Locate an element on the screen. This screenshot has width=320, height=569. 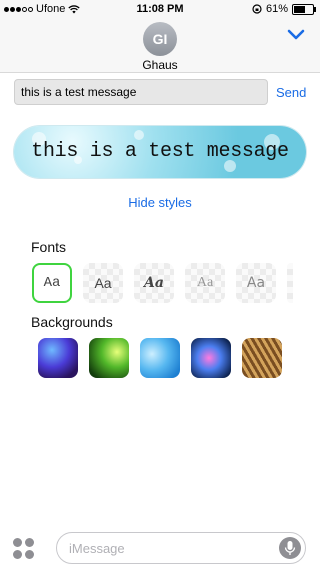
status-bar: Ufone 11:08 PM 61% is located at coordinates (160, 10).